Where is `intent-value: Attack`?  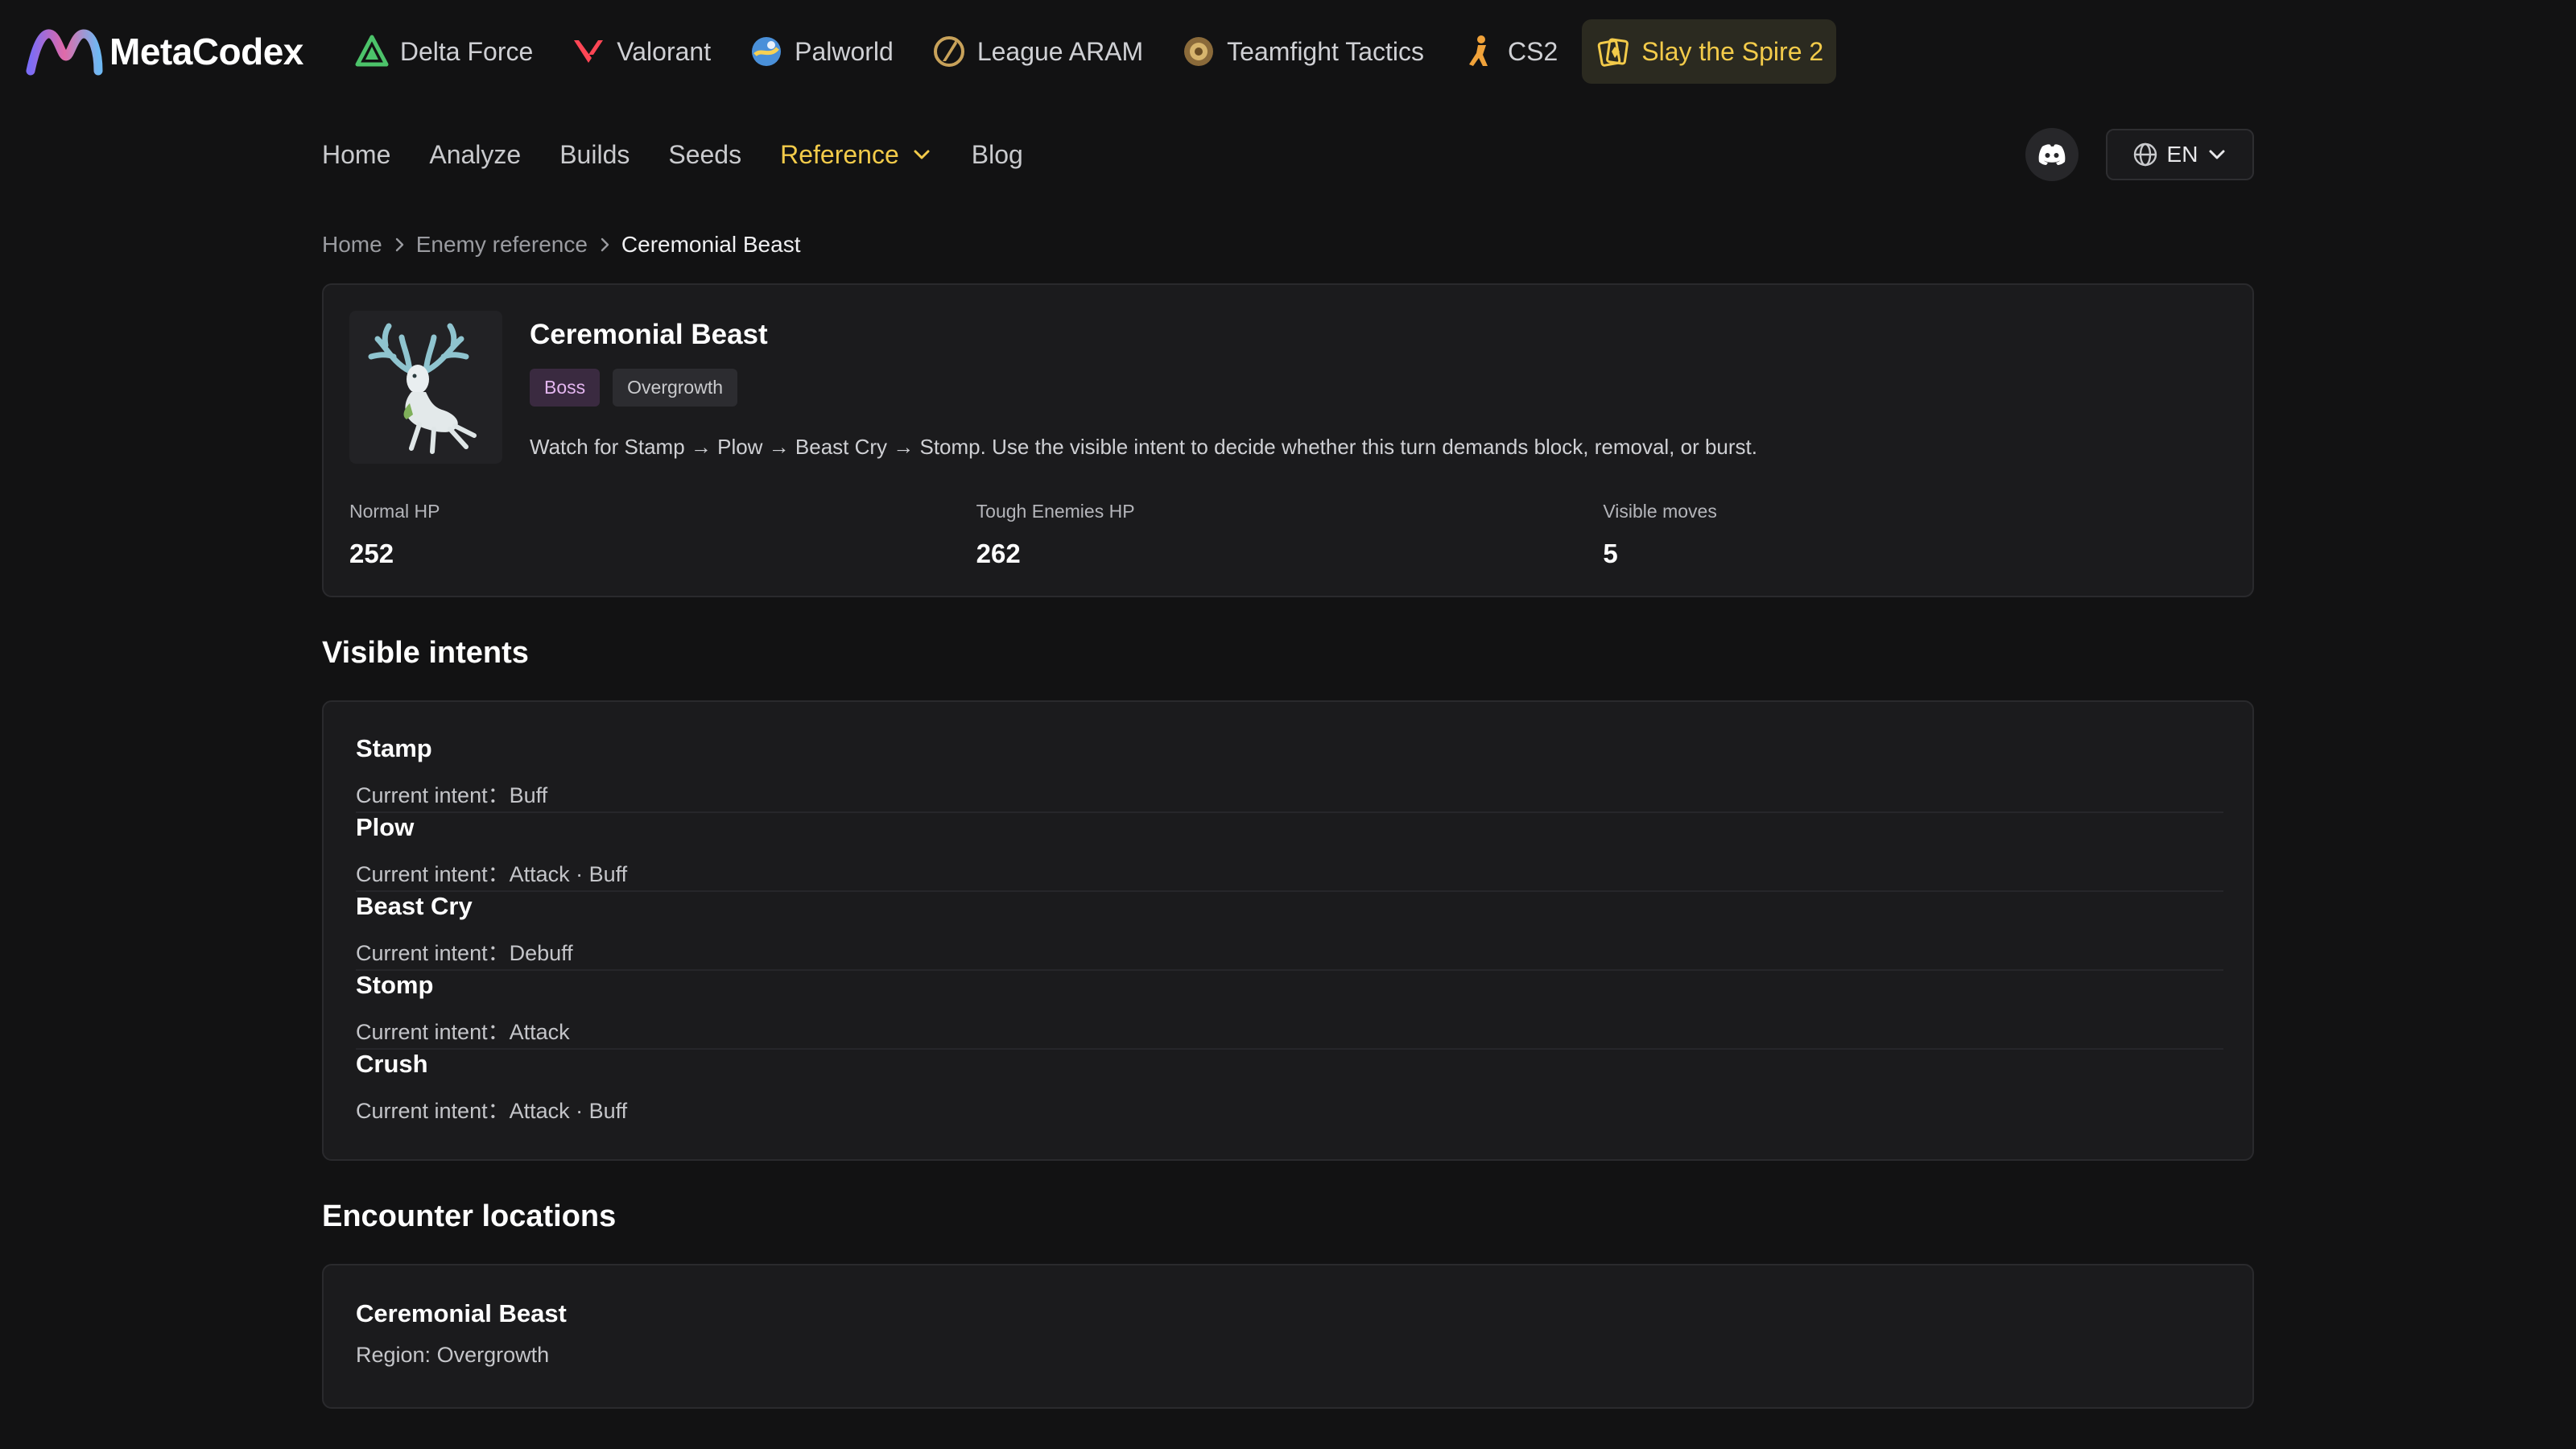 intent-value: Attack is located at coordinates (539, 1032).